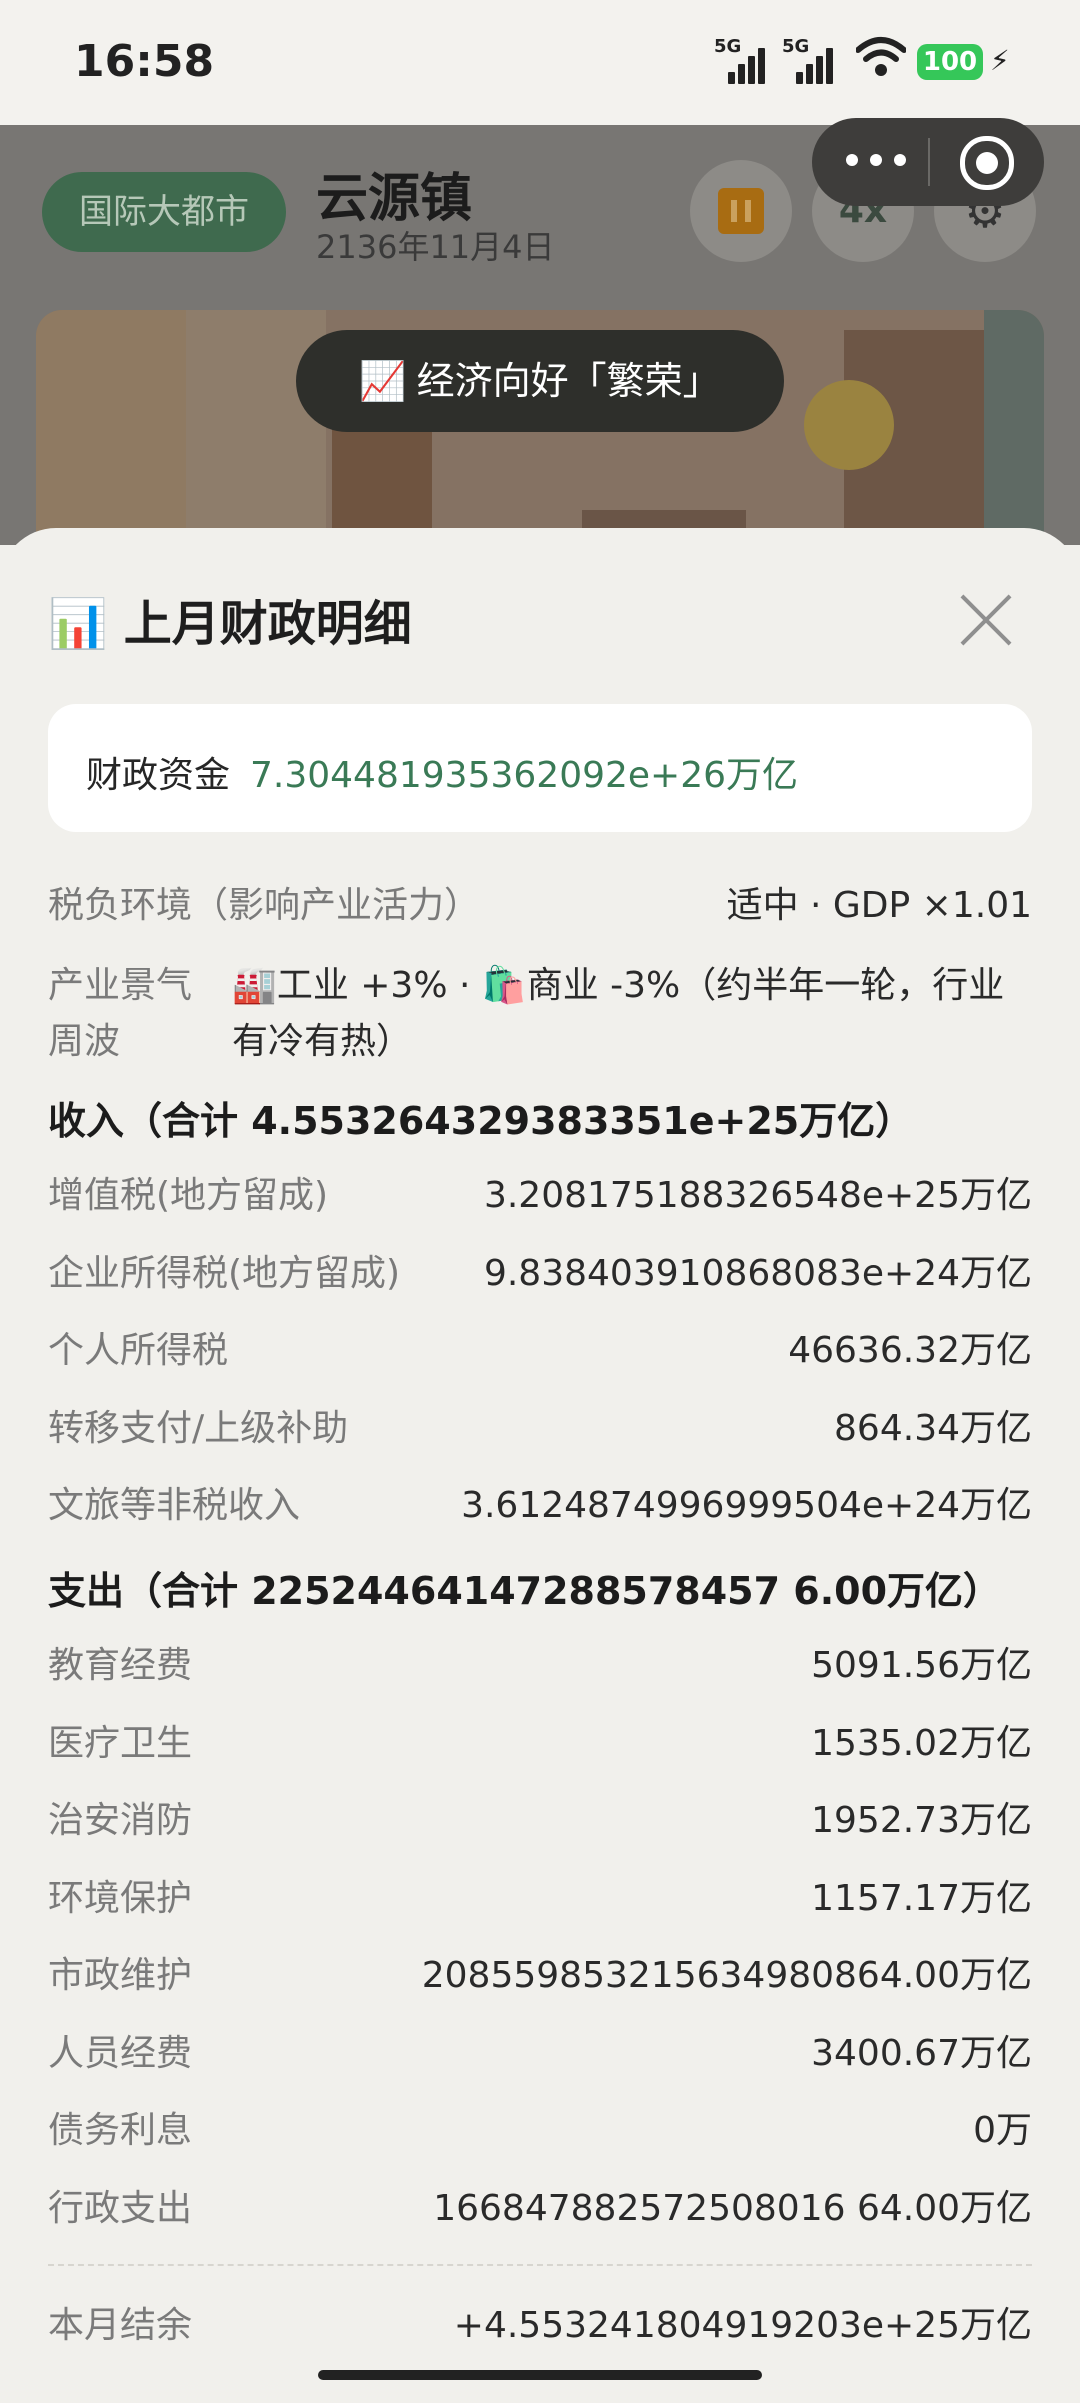  Describe the element at coordinates (986, 620) in the screenshot. I see `close-button` at that location.